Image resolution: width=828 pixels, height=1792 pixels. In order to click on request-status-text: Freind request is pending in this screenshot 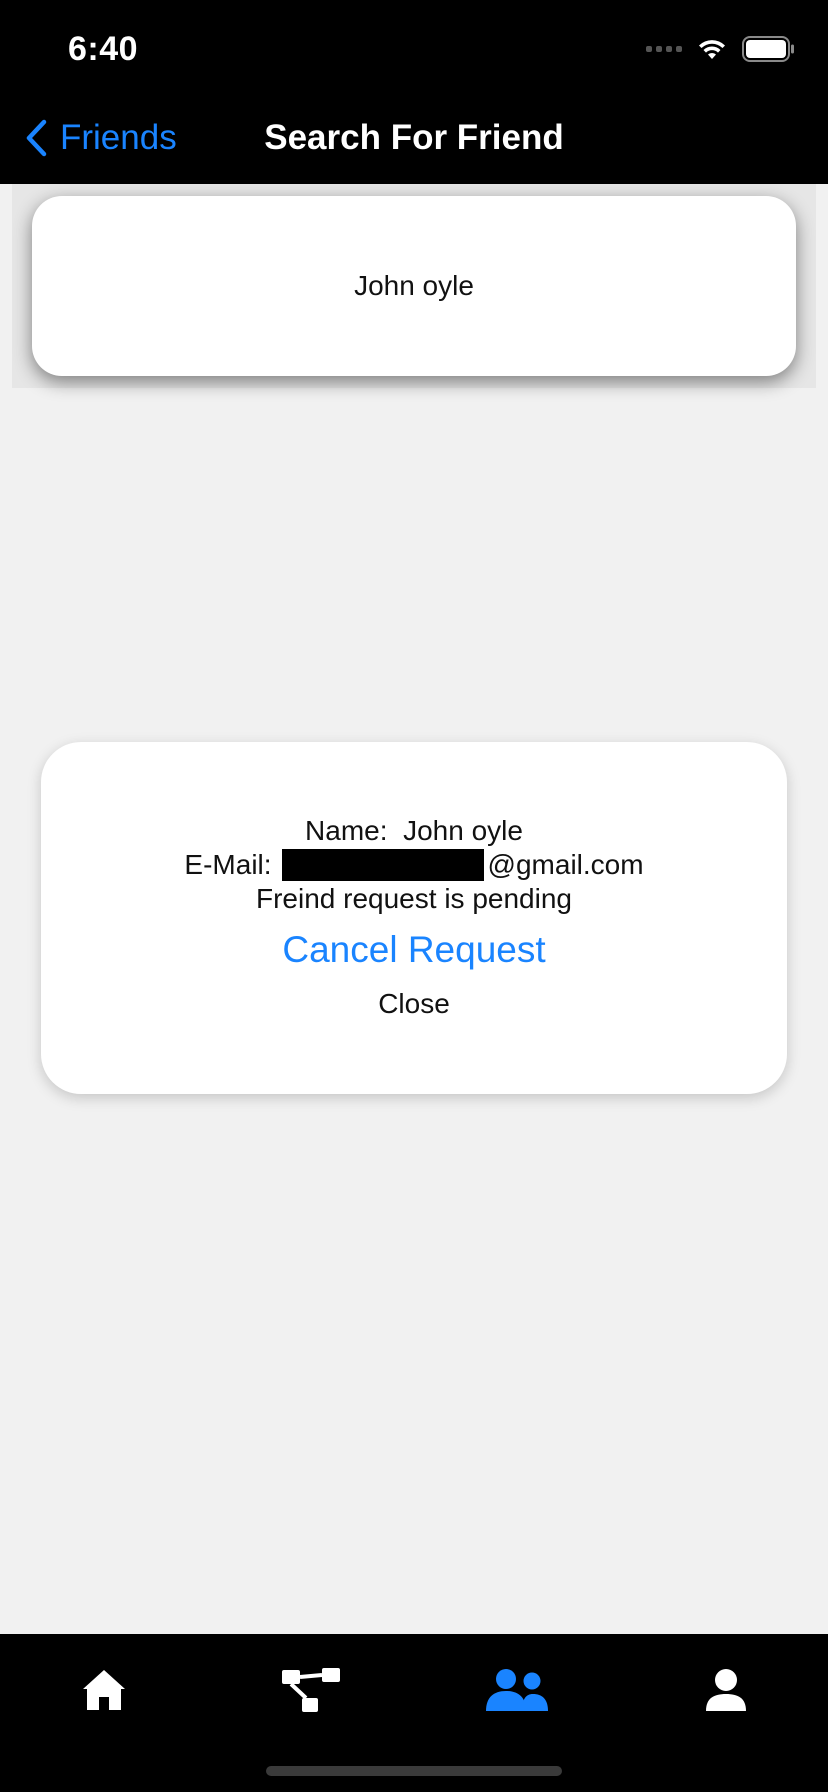, I will do `click(414, 898)`.